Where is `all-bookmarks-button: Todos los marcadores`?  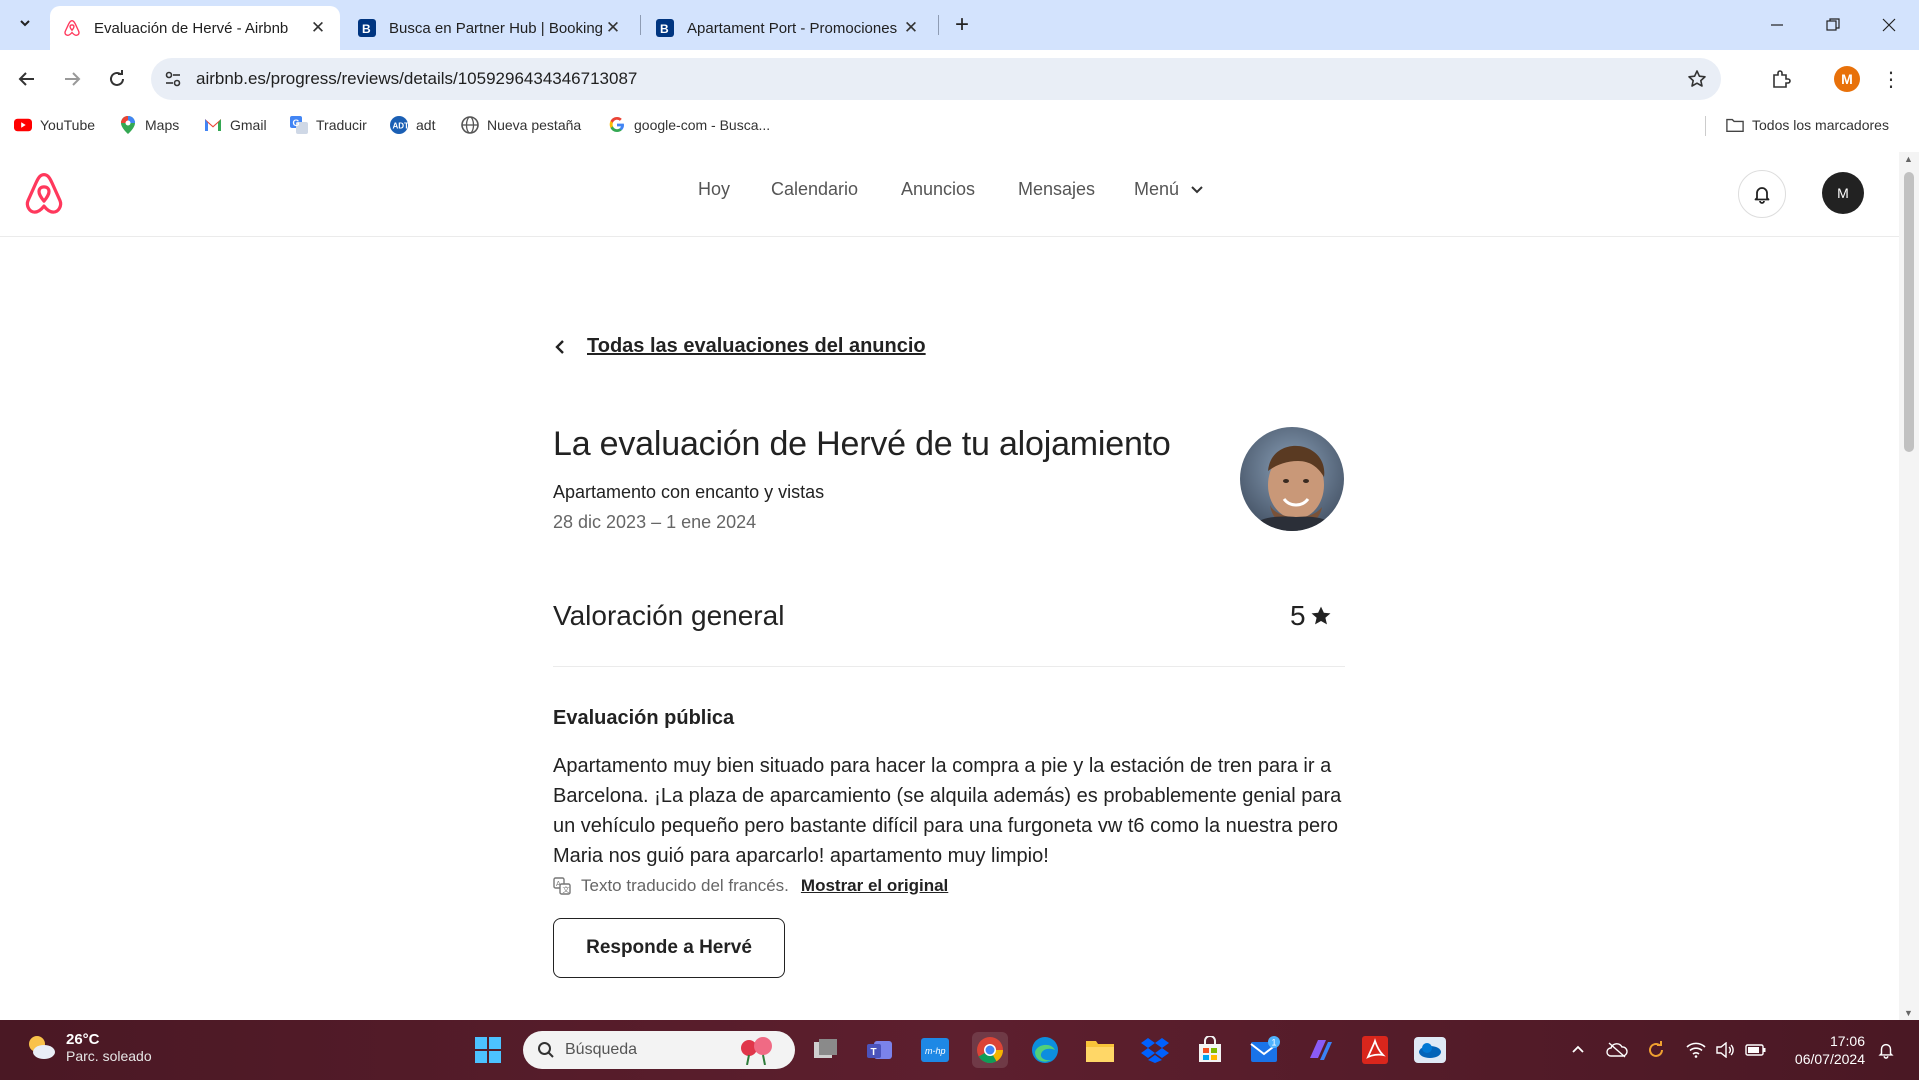
all-bookmarks-button: Todos los marcadores is located at coordinates (1807, 125).